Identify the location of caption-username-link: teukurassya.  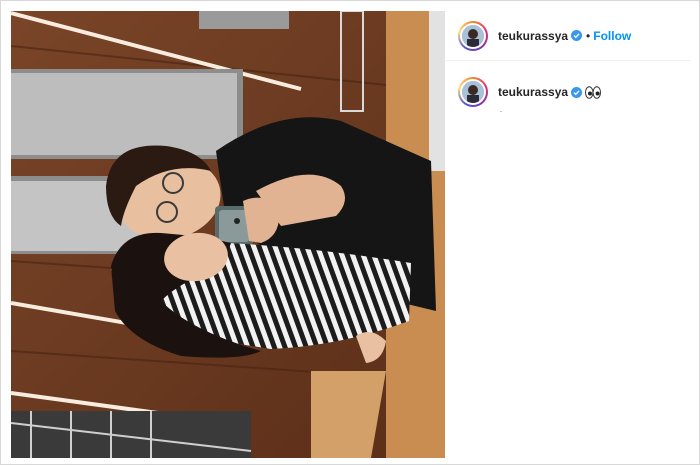
(533, 92).